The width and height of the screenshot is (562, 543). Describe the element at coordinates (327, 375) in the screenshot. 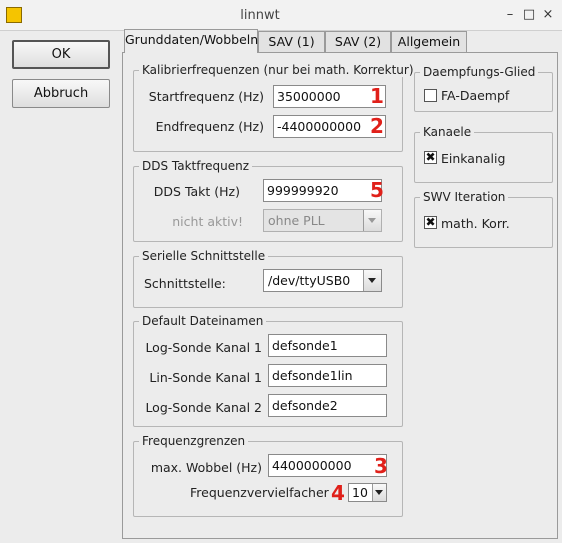

I see `lin-sonde-1-input: defsonde1lin` at that location.